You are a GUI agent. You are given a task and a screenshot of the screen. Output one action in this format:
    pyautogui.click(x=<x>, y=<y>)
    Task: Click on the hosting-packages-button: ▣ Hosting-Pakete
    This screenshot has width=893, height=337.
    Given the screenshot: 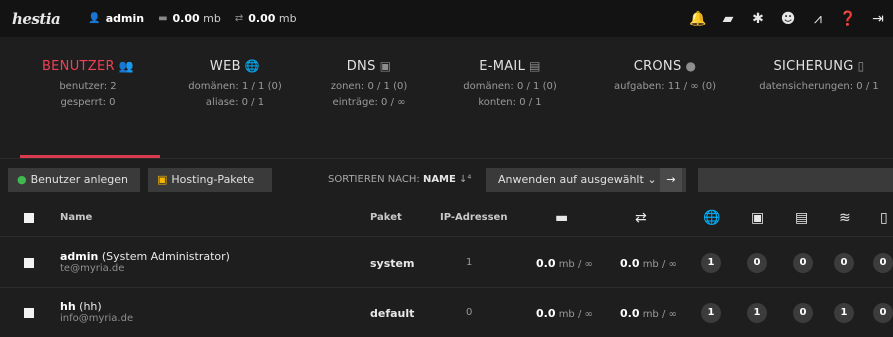 What is the action you would take?
    pyautogui.click(x=210, y=180)
    